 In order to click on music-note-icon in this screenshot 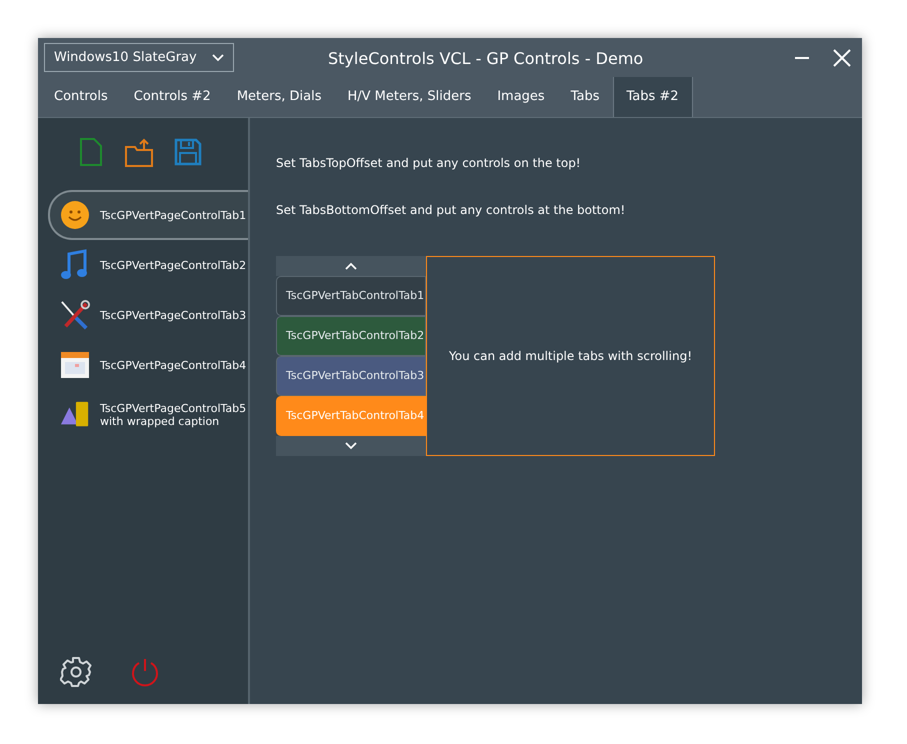, I will do `click(75, 265)`.